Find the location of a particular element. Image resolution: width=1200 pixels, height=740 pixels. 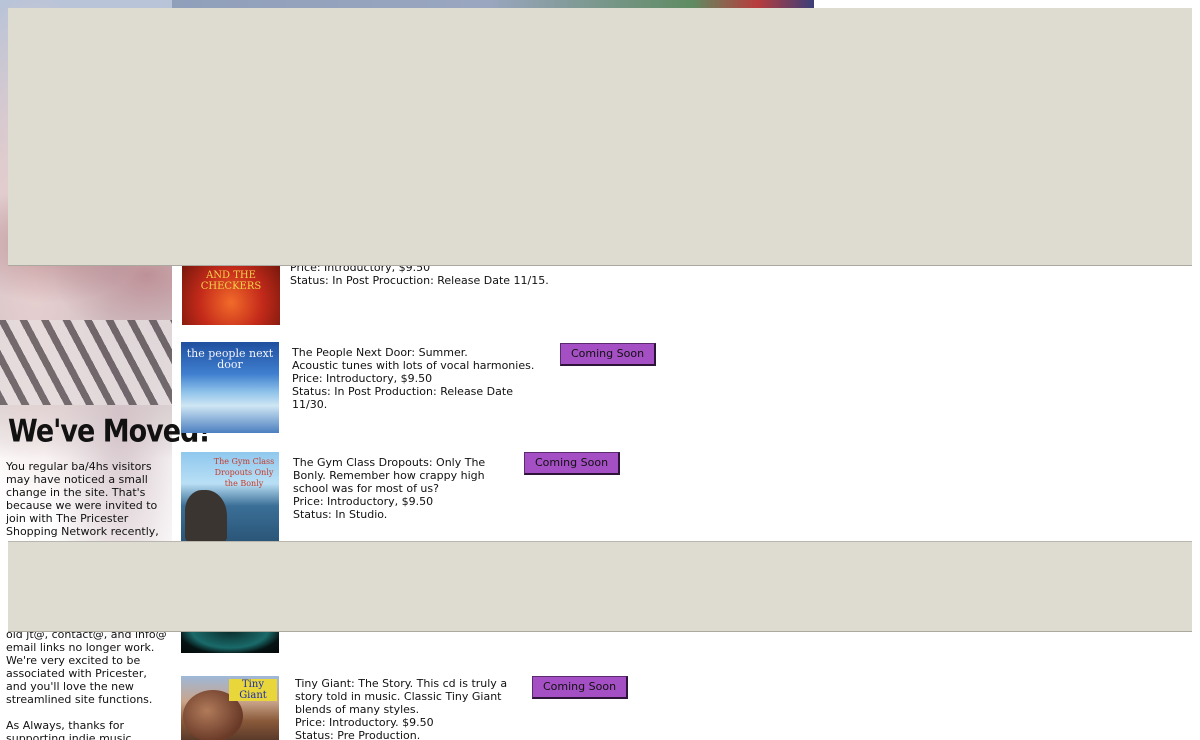

product-status: Status: In Post Production: Release Date is located at coordinates (402, 391).